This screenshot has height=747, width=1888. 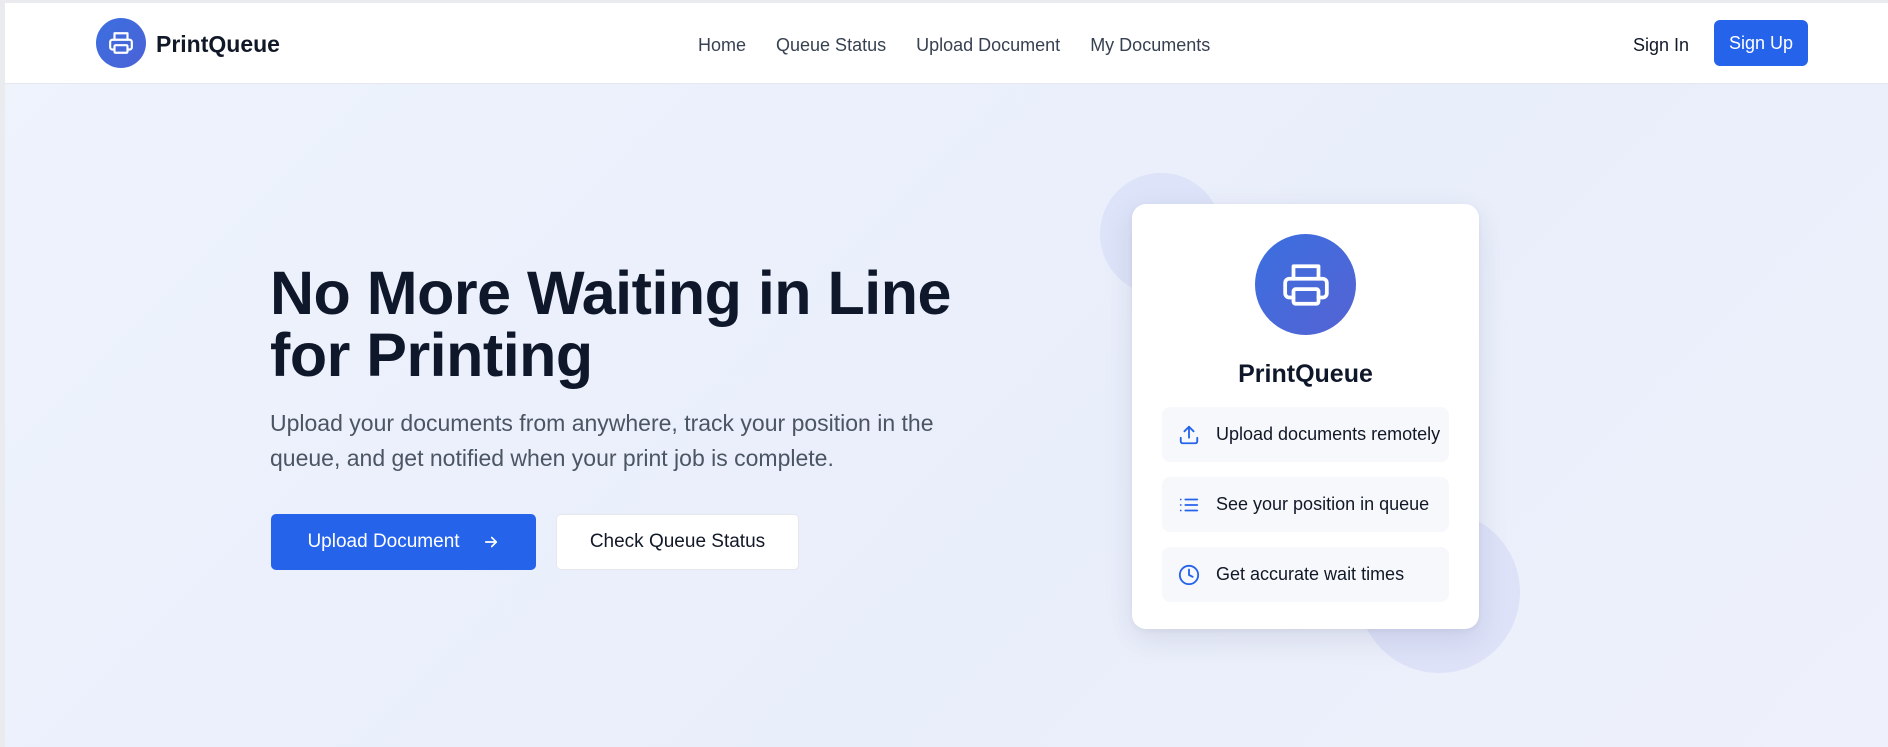 What do you see at coordinates (610, 324) in the screenshot?
I see `hero-title: No More Waiting in Line for Printing` at bounding box center [610, 324].